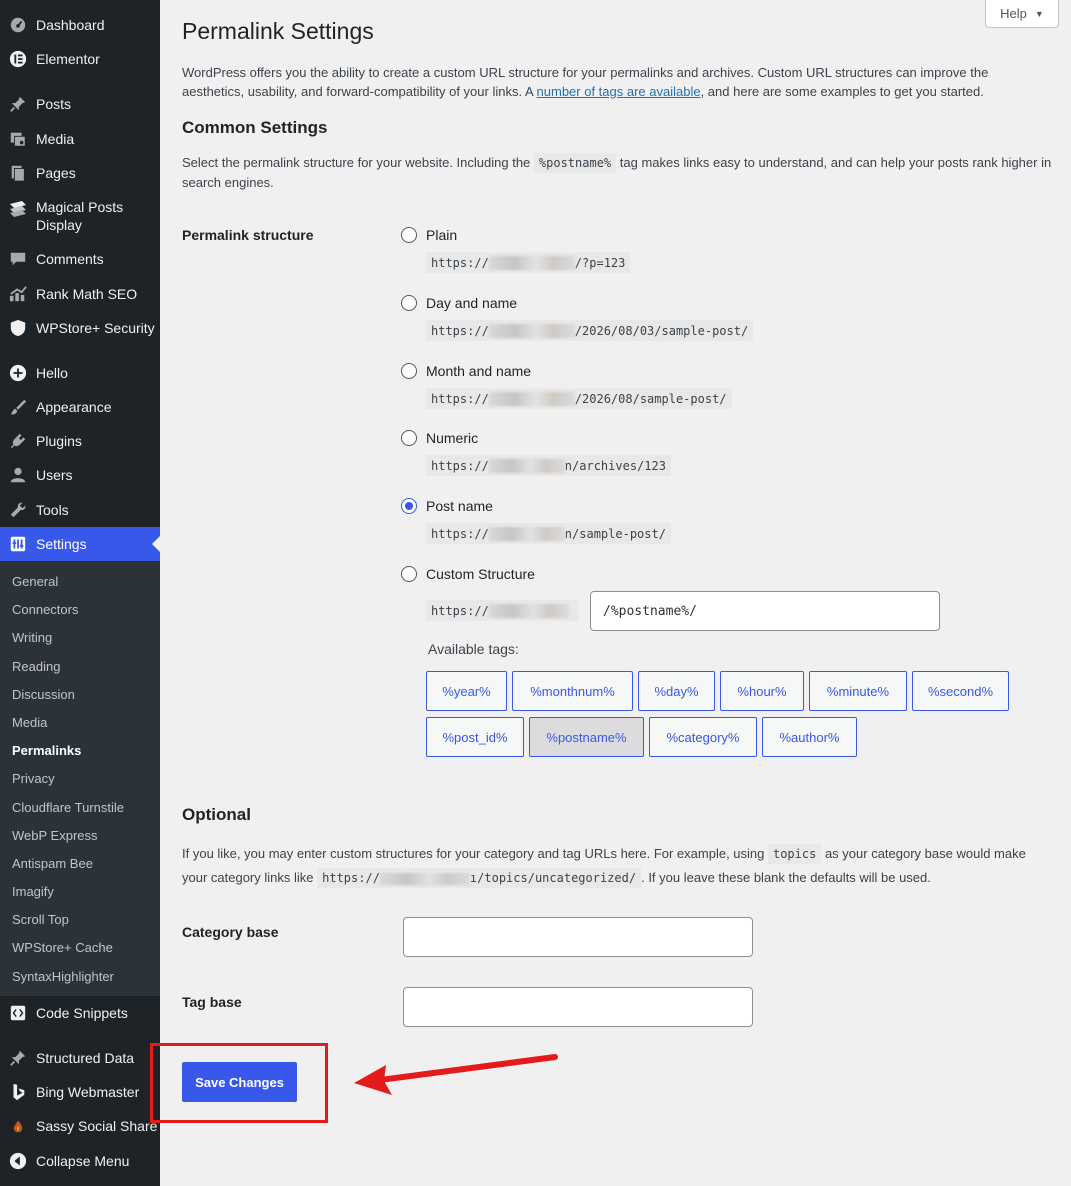 This screenshot has height=1186, width=1071. I want to click on submenu-item-general: General, so click(35, 581).